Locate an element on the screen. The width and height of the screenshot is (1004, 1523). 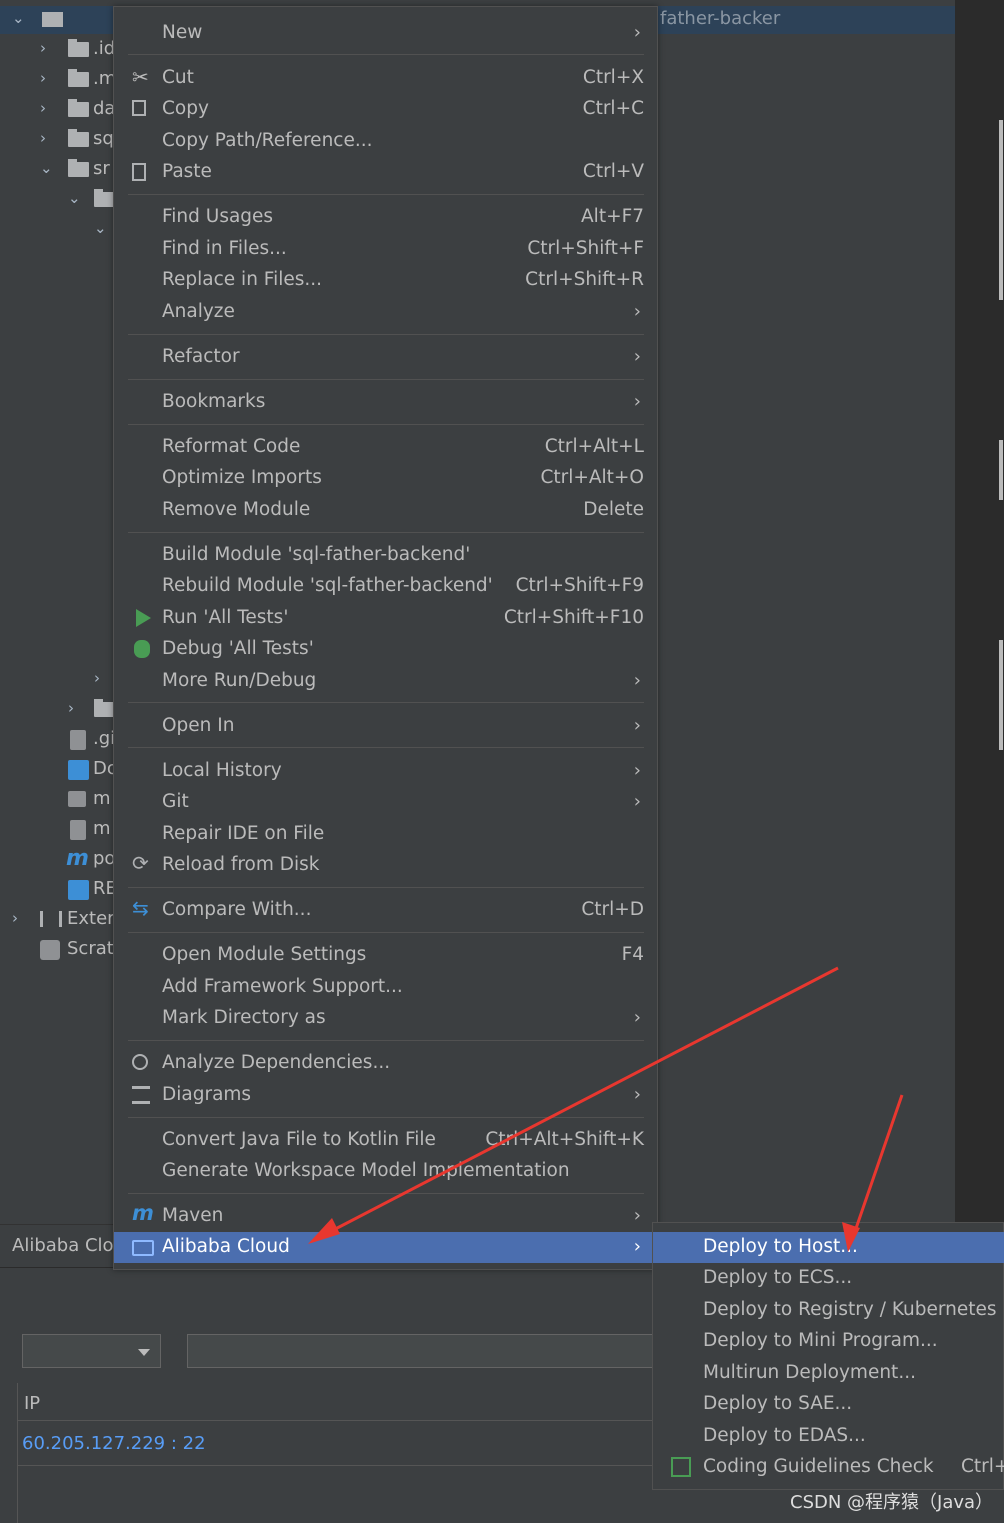
watermark: CSDN @程序猿（Java） is located at coordinates (892, 1502).